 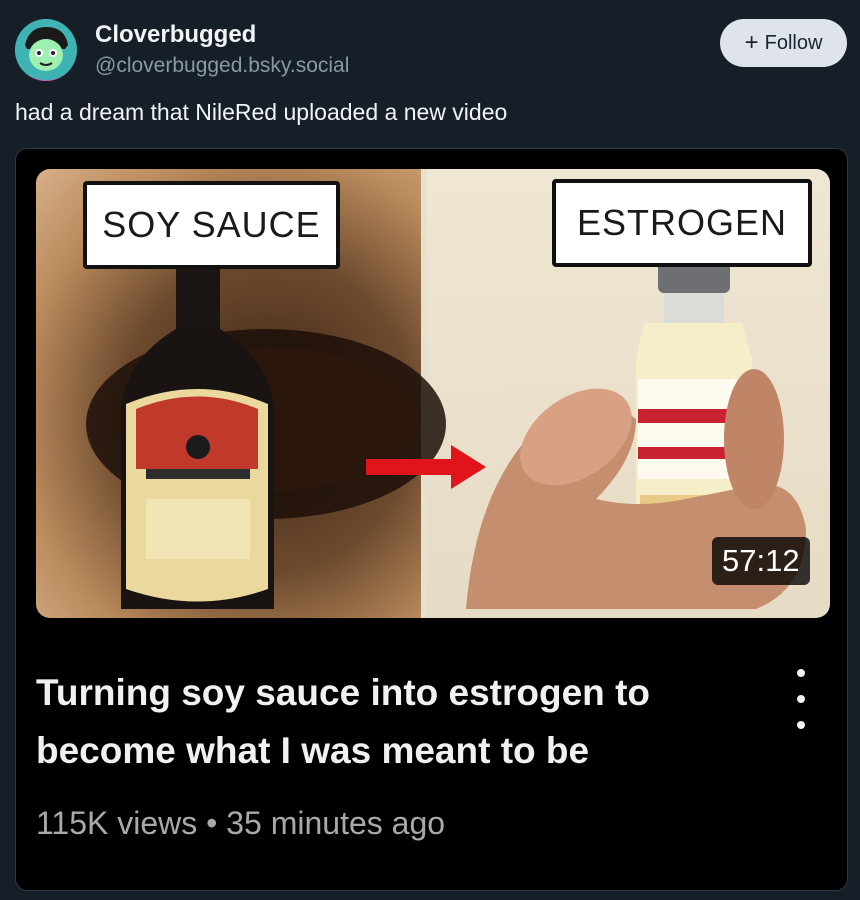 What do you see at coordinates (197, 439) in the screenshot?
I see `soy-sauce-bottle-icon` at bounding box center [197, 439].